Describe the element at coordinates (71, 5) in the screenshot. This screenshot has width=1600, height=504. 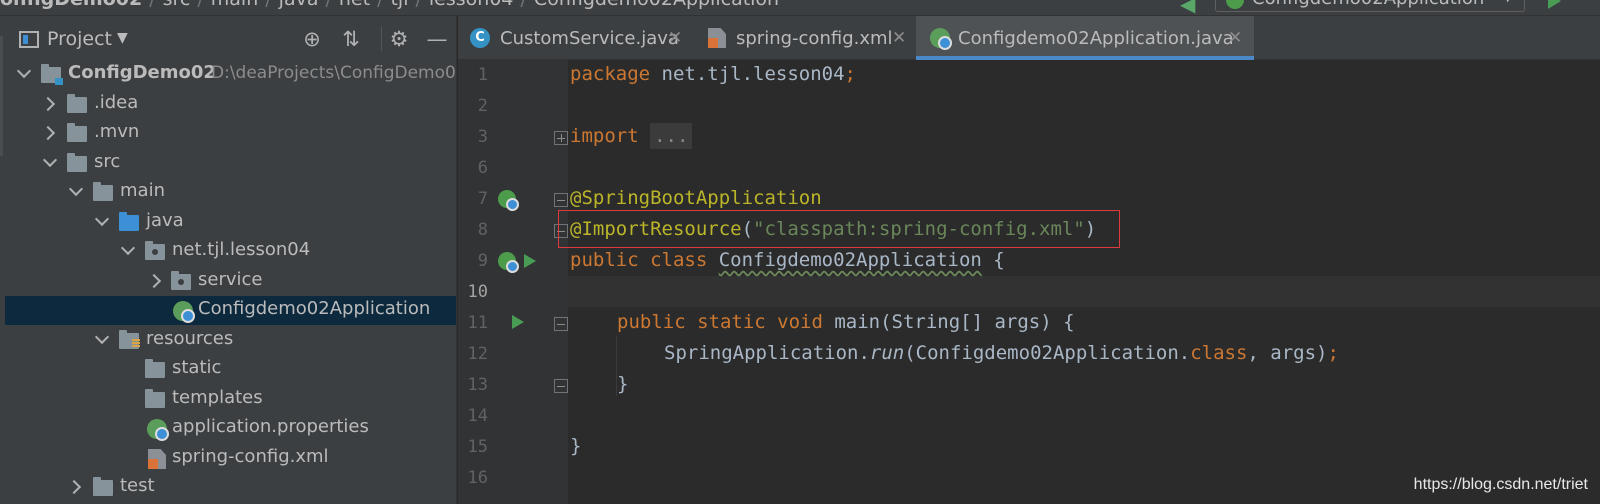
I see `breadcrumb-item: onfigDemo02` at that location.